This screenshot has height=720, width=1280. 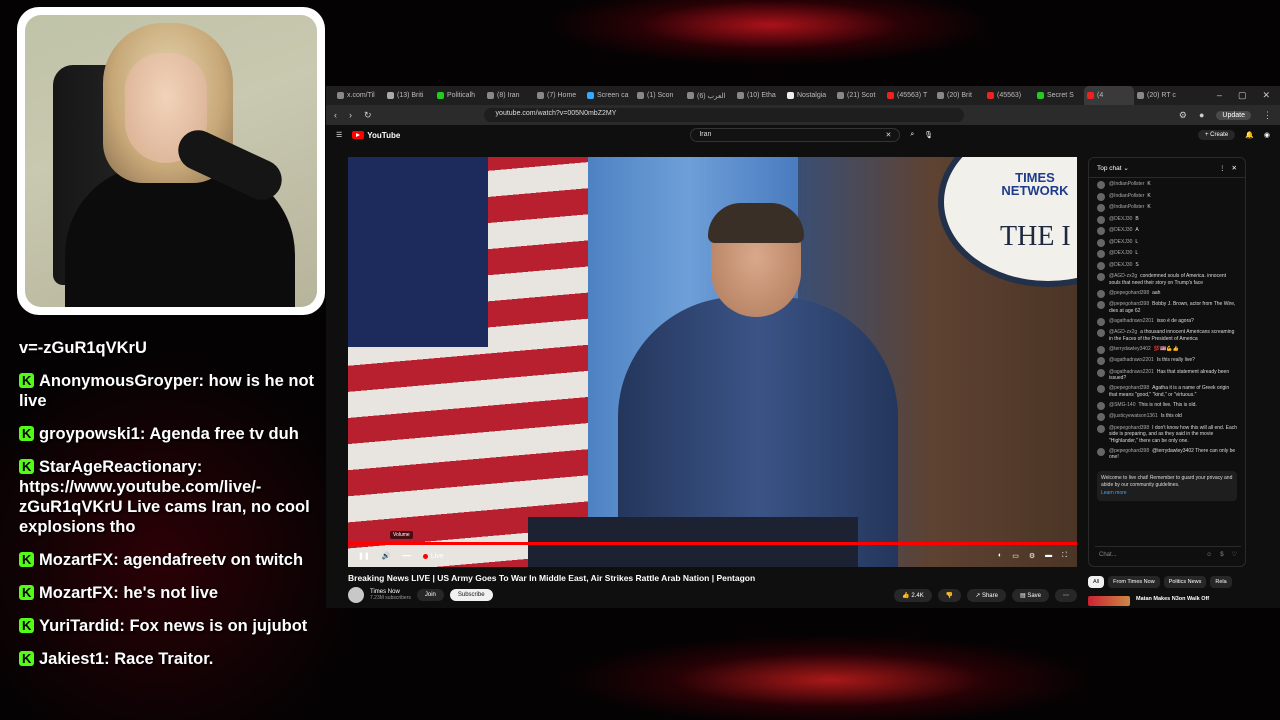 What do you see at coordinates (1234, 554) in the screenshot?
I see `heart-icon: ♡` at bounding box center [1234, 554].